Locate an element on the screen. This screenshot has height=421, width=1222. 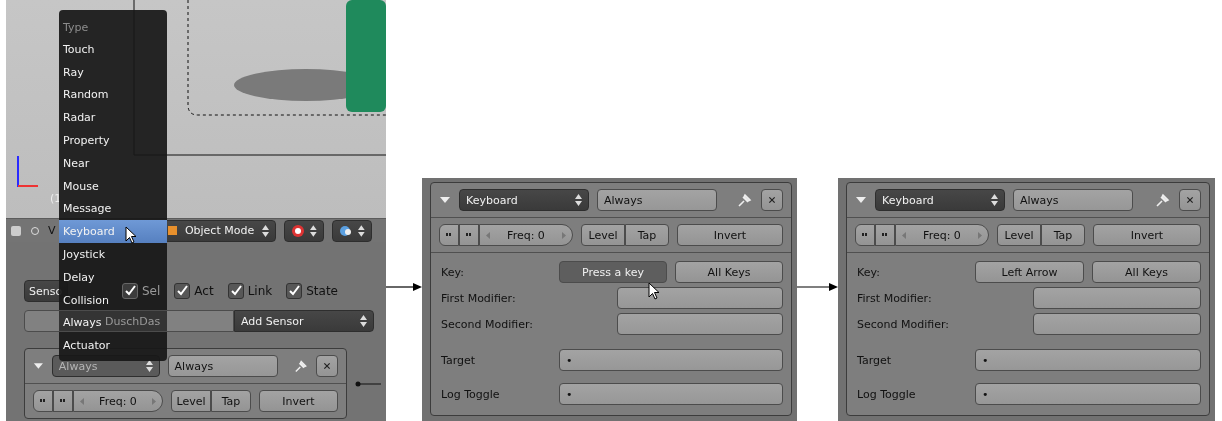
filter-checkbox: Act is located at coordinates (194, 291).